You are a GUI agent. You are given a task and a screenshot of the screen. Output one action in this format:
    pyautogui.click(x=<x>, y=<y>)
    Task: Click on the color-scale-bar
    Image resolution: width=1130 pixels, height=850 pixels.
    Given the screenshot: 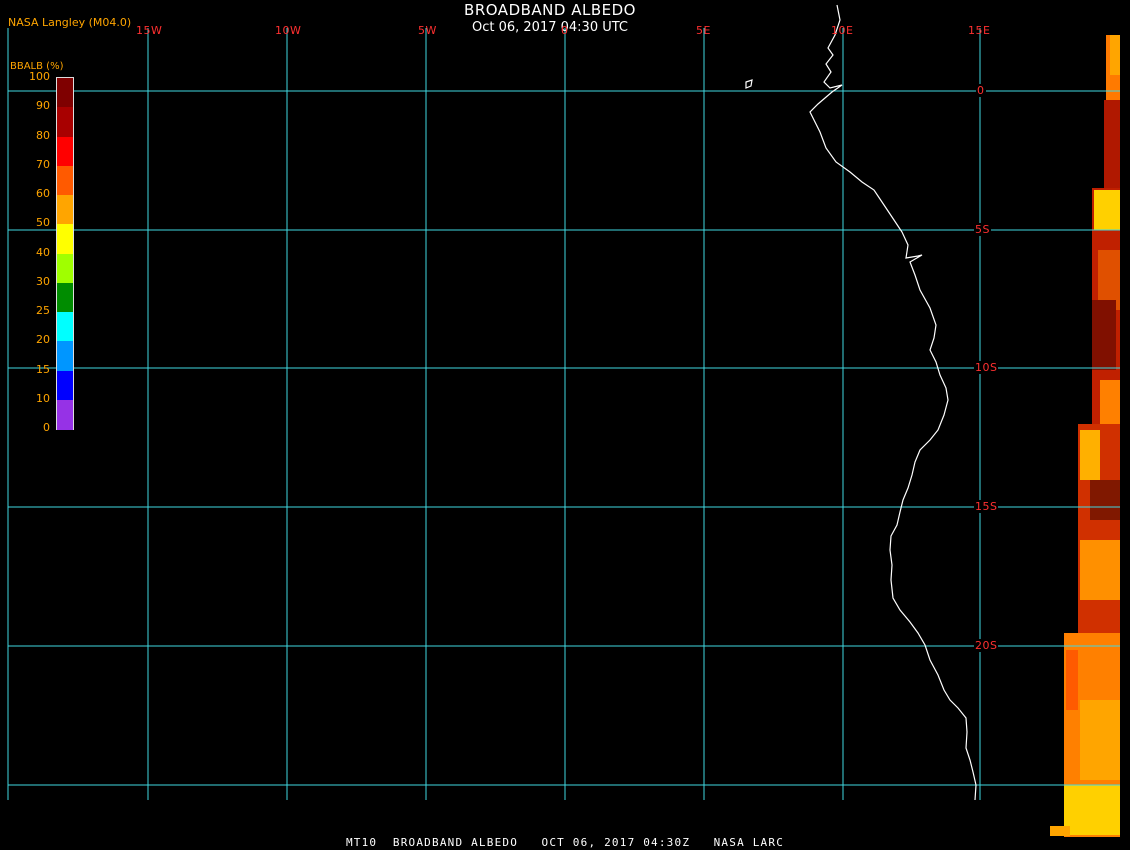 What is the action you would take?
    pyautogui.click(x=65, y=253)
    